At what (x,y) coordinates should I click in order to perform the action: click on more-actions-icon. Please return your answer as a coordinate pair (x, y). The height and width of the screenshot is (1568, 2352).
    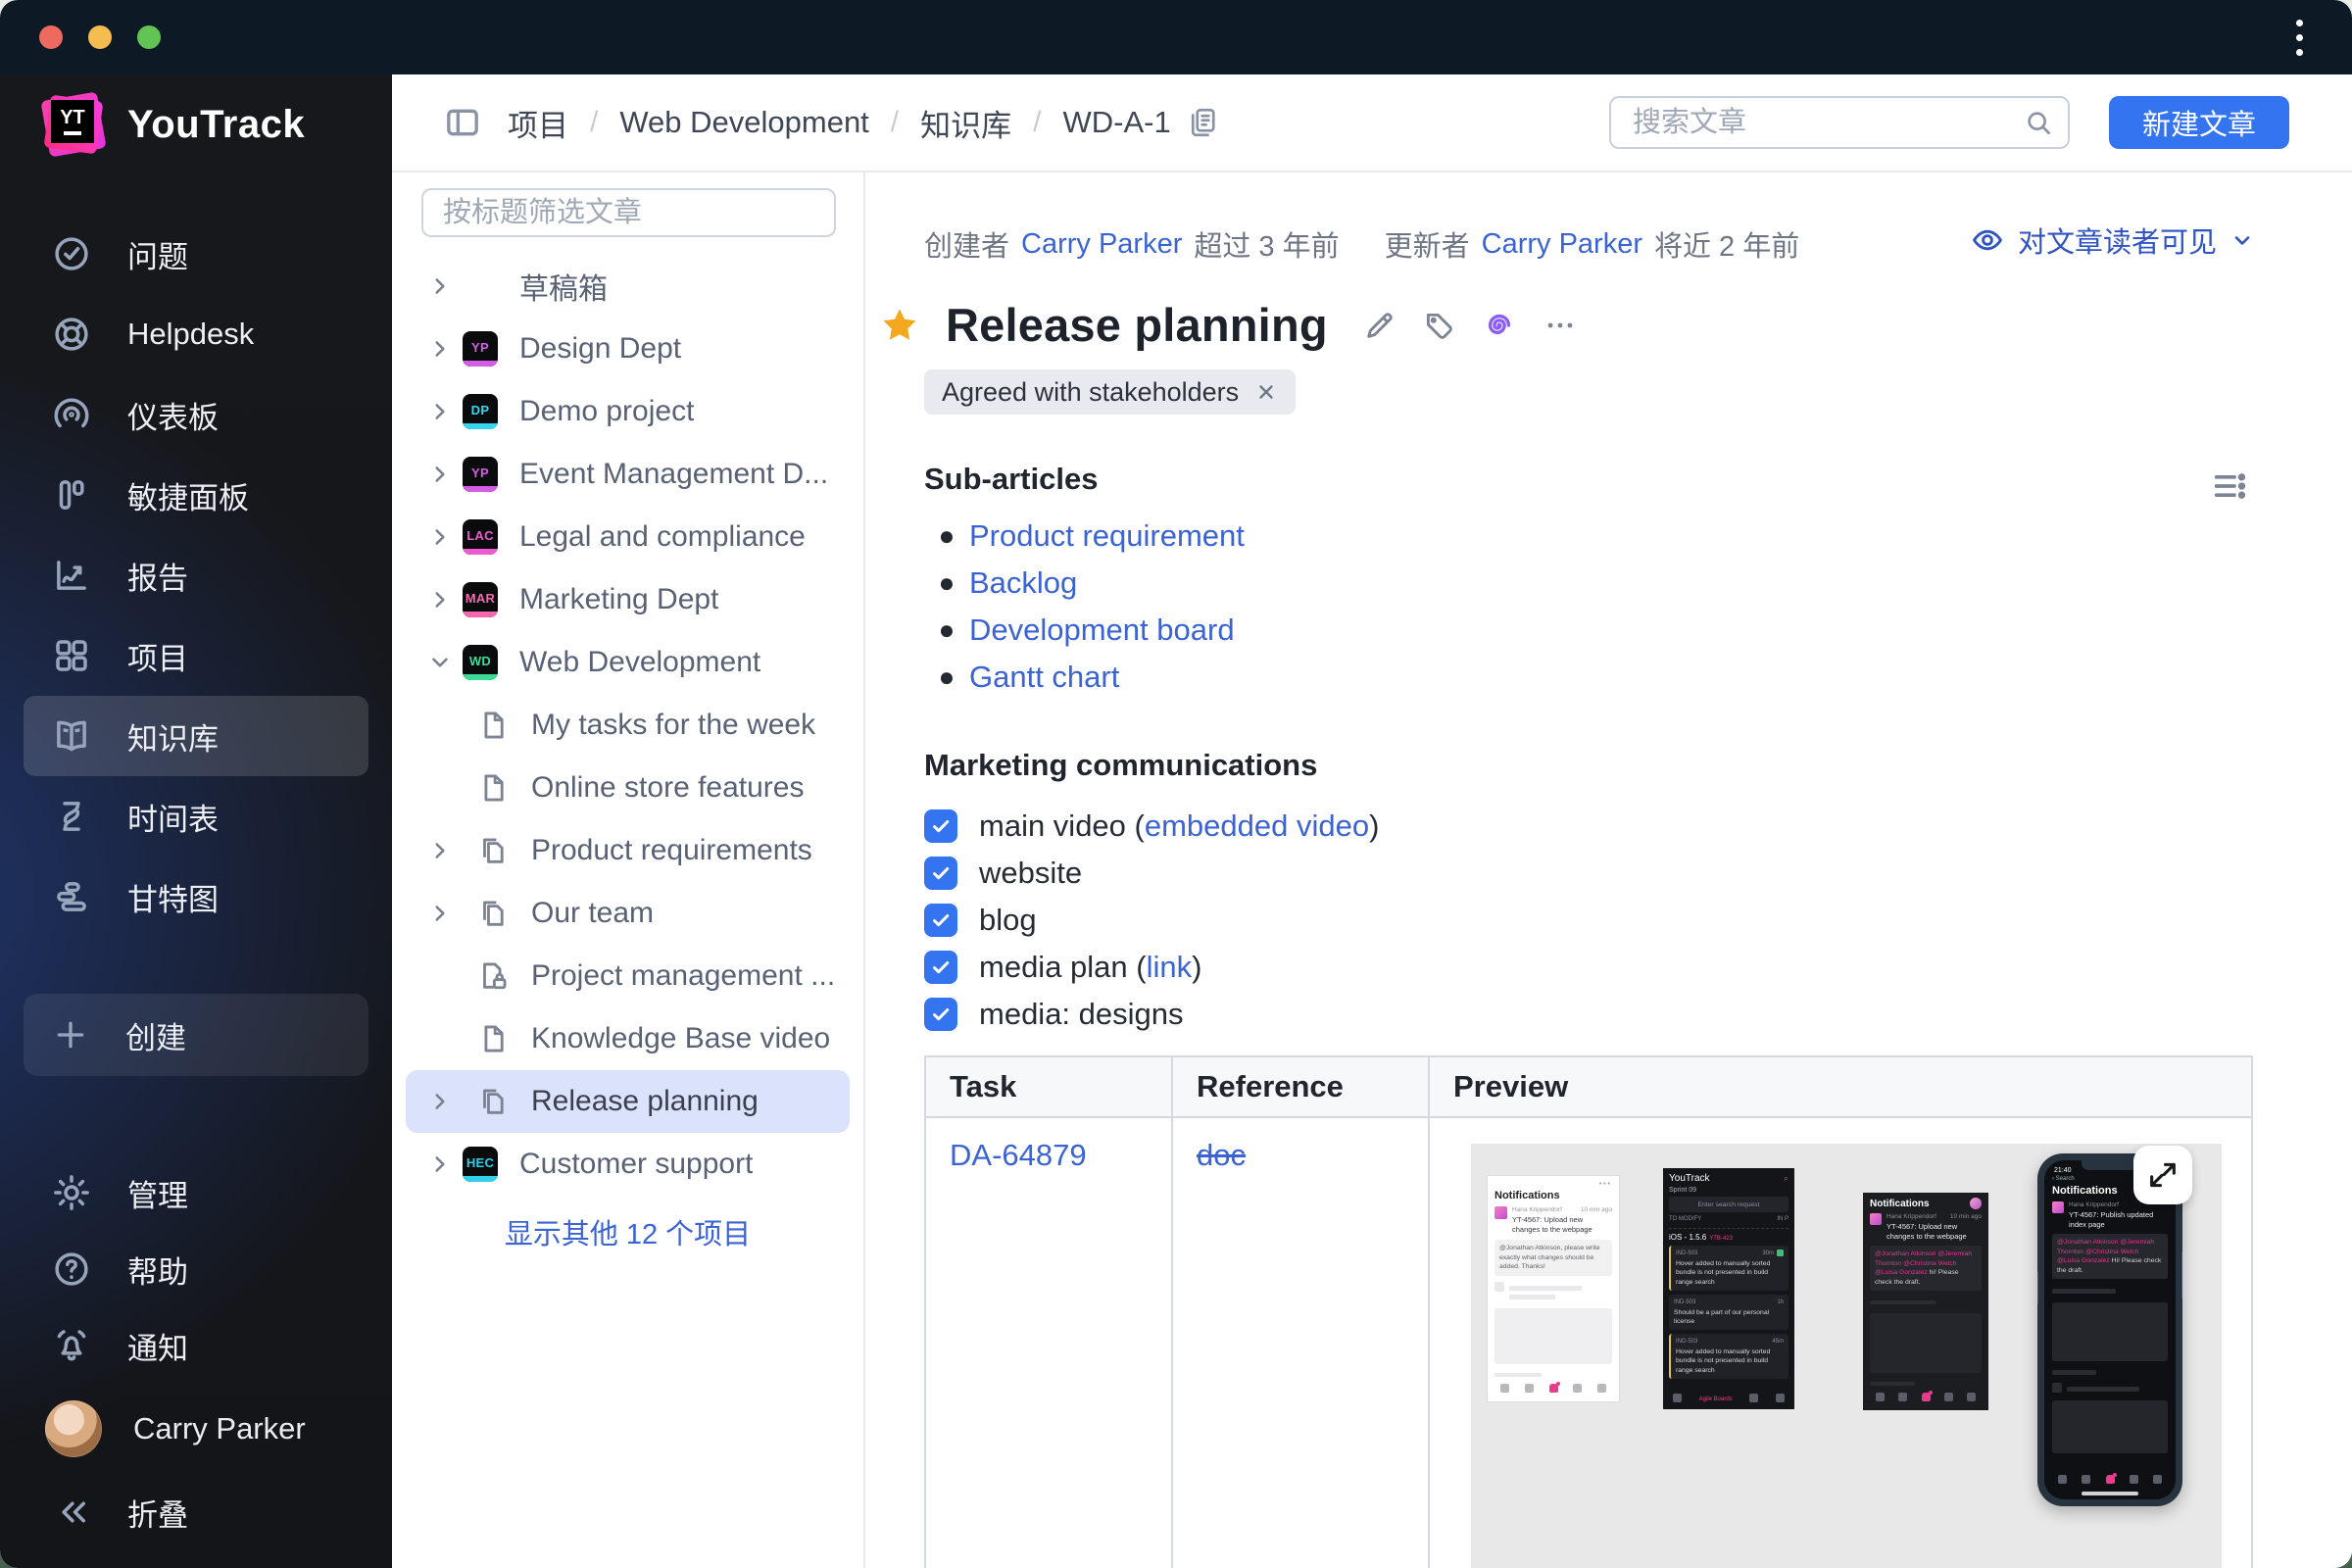
    Looking at the image, I should click on (1561, 325).